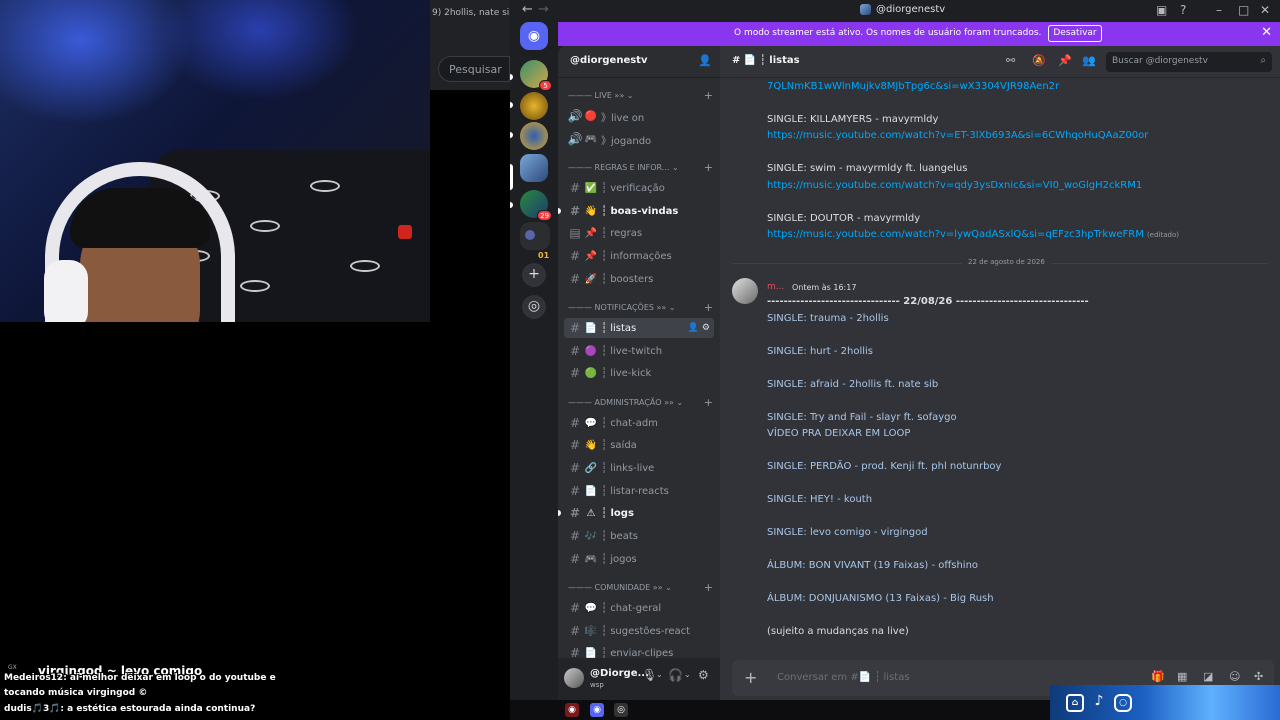 Image resolution: width=1280 pixels, height=720 pixels. I want to click on channel-verificacao: # ✅ ┆ verificação, so click(639, 188).